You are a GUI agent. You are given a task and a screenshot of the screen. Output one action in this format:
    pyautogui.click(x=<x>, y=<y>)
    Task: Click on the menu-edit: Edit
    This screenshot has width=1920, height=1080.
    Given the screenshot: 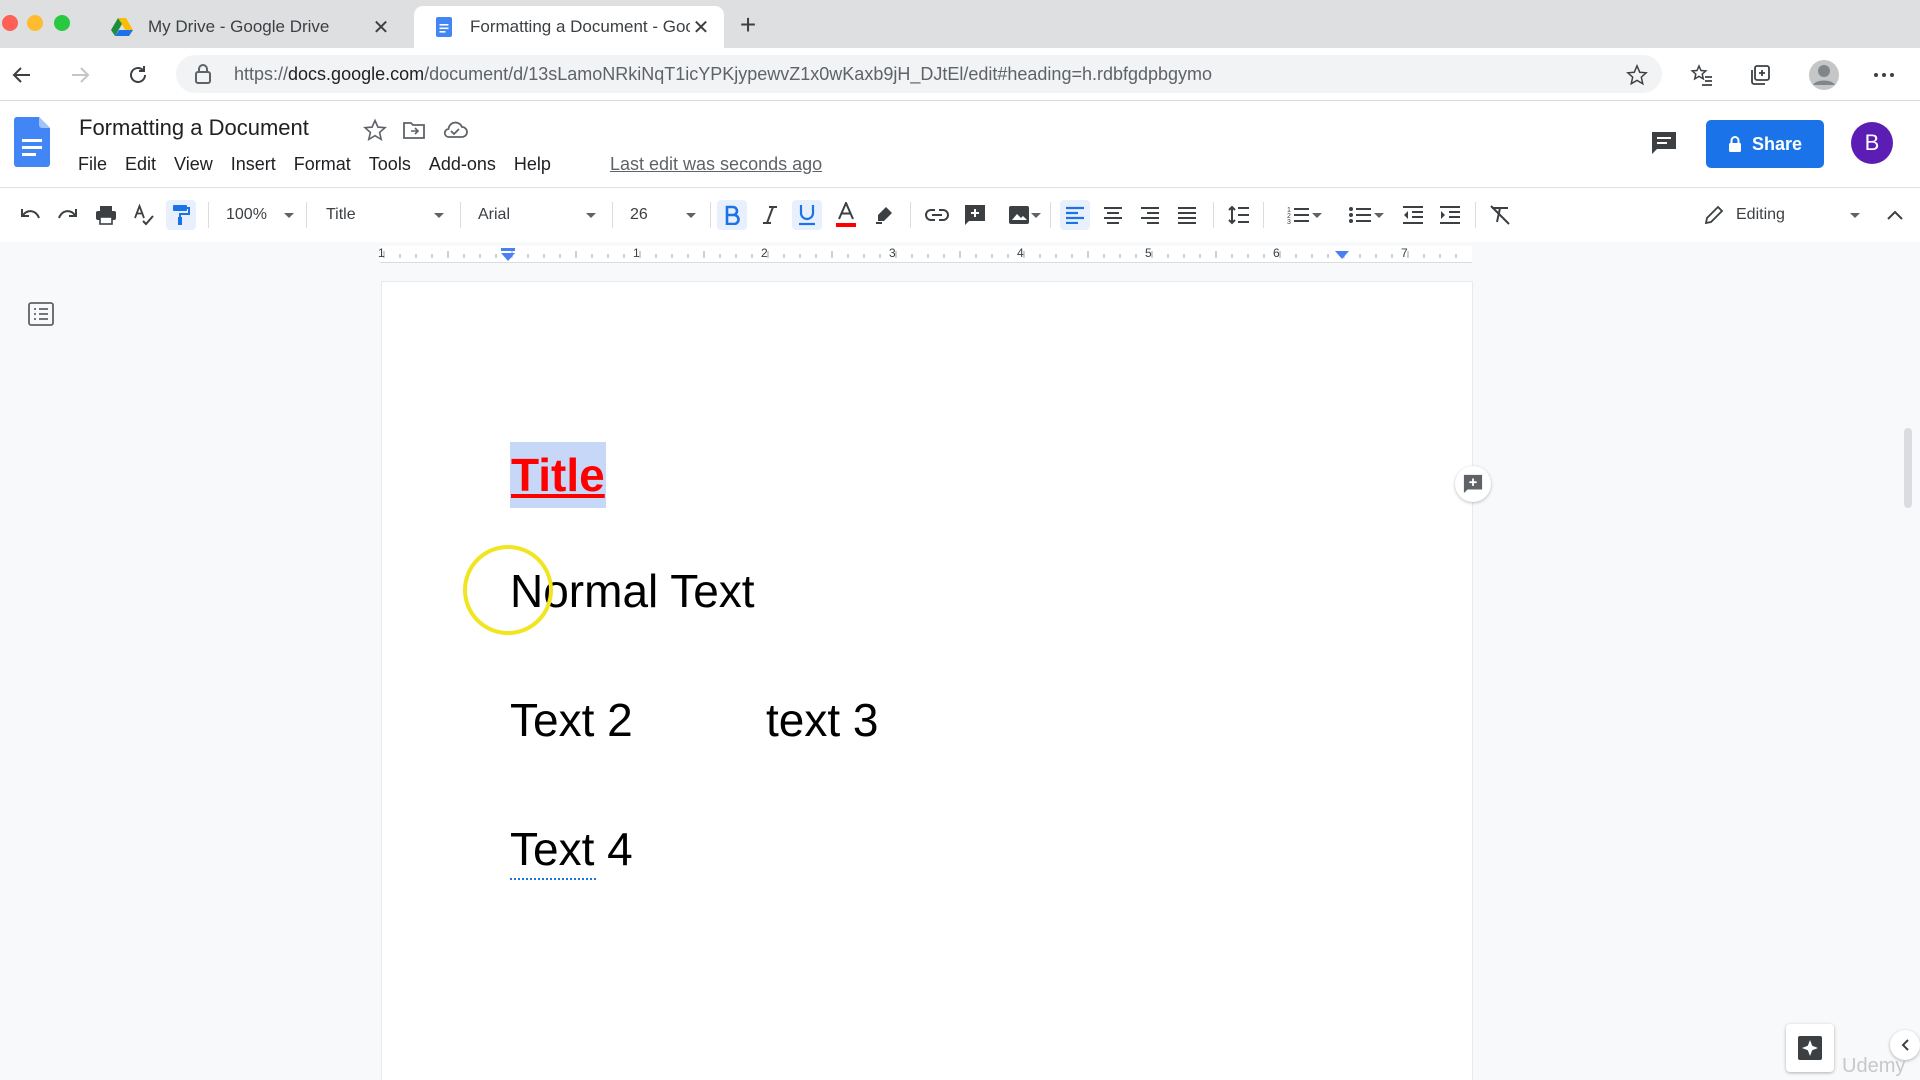 What is the action you would take?
    pyautogui.click(x=140, y=164)
    